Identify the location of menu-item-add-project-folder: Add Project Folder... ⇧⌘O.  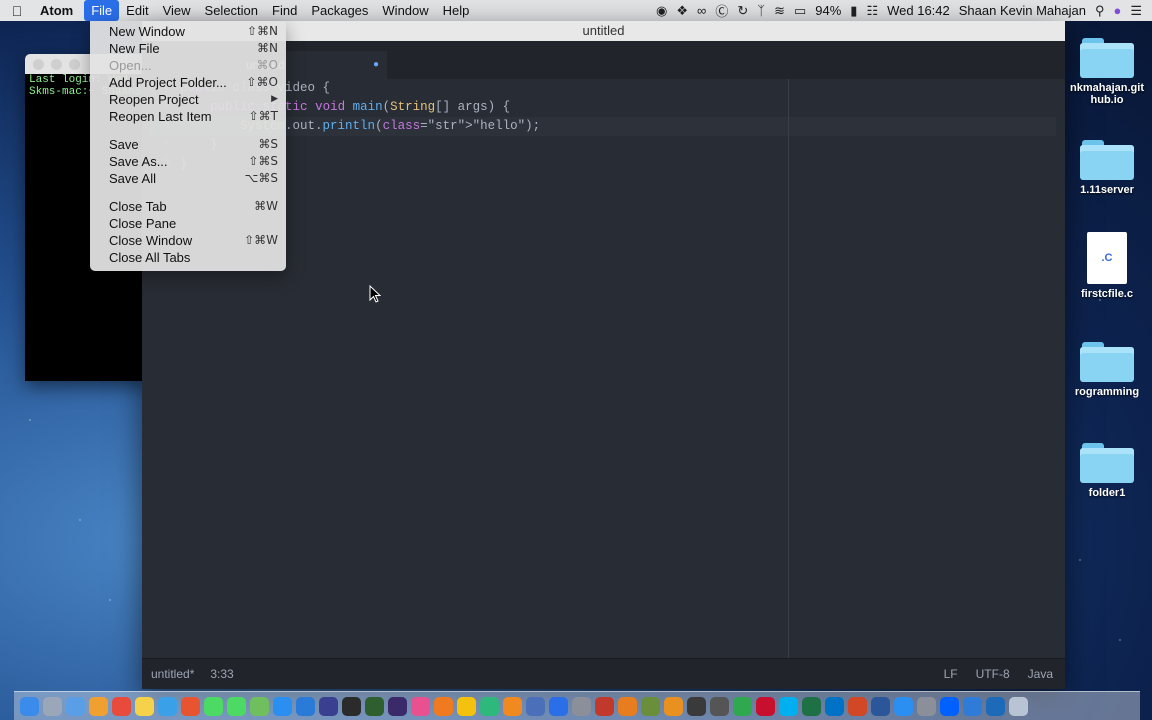
(188, 82).